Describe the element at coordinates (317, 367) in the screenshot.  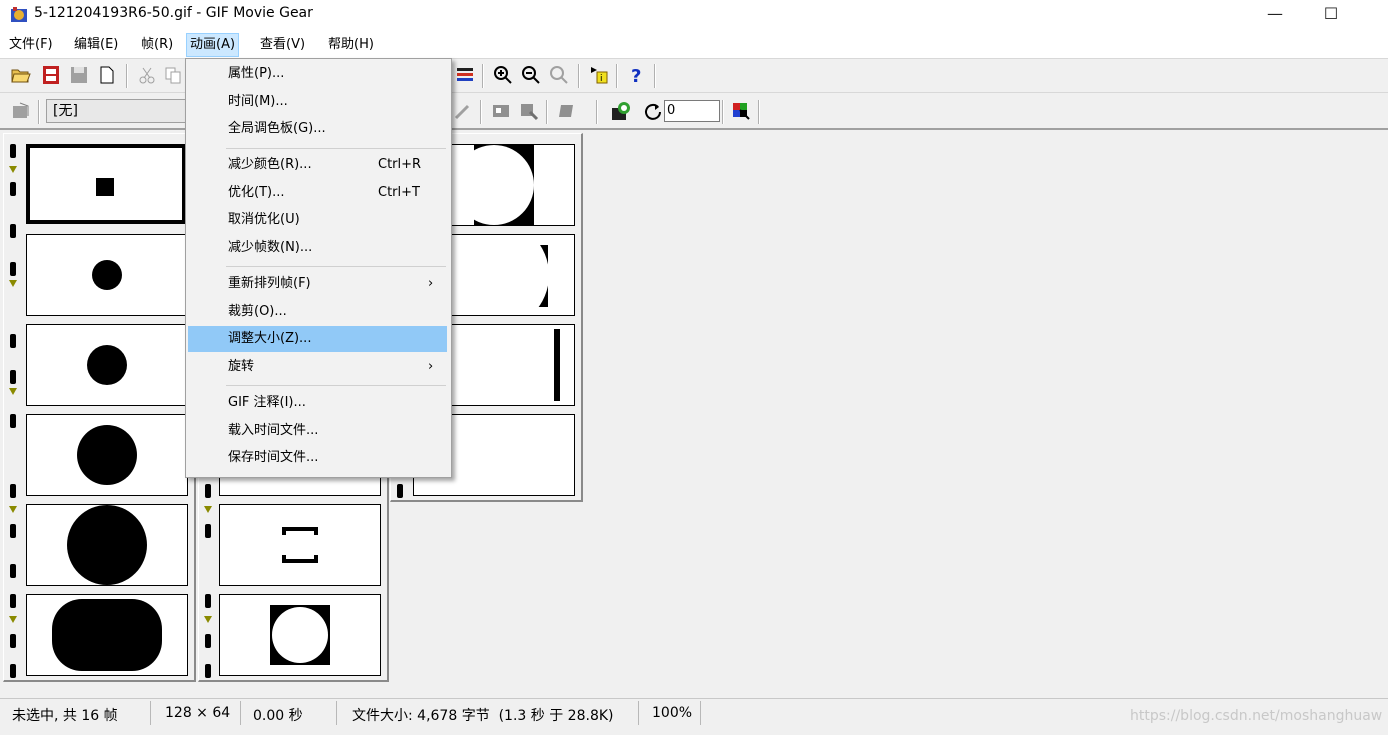
I see `menu-item-rotate: 旋转 ›` at that location.